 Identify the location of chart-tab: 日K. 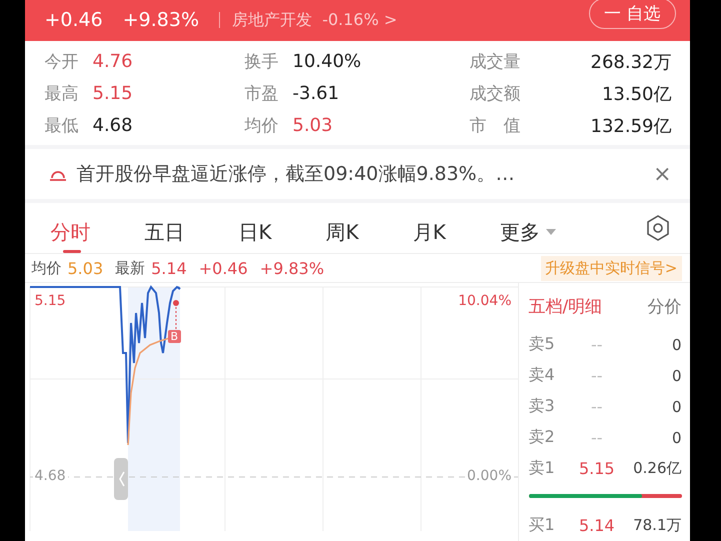
(255, 231).